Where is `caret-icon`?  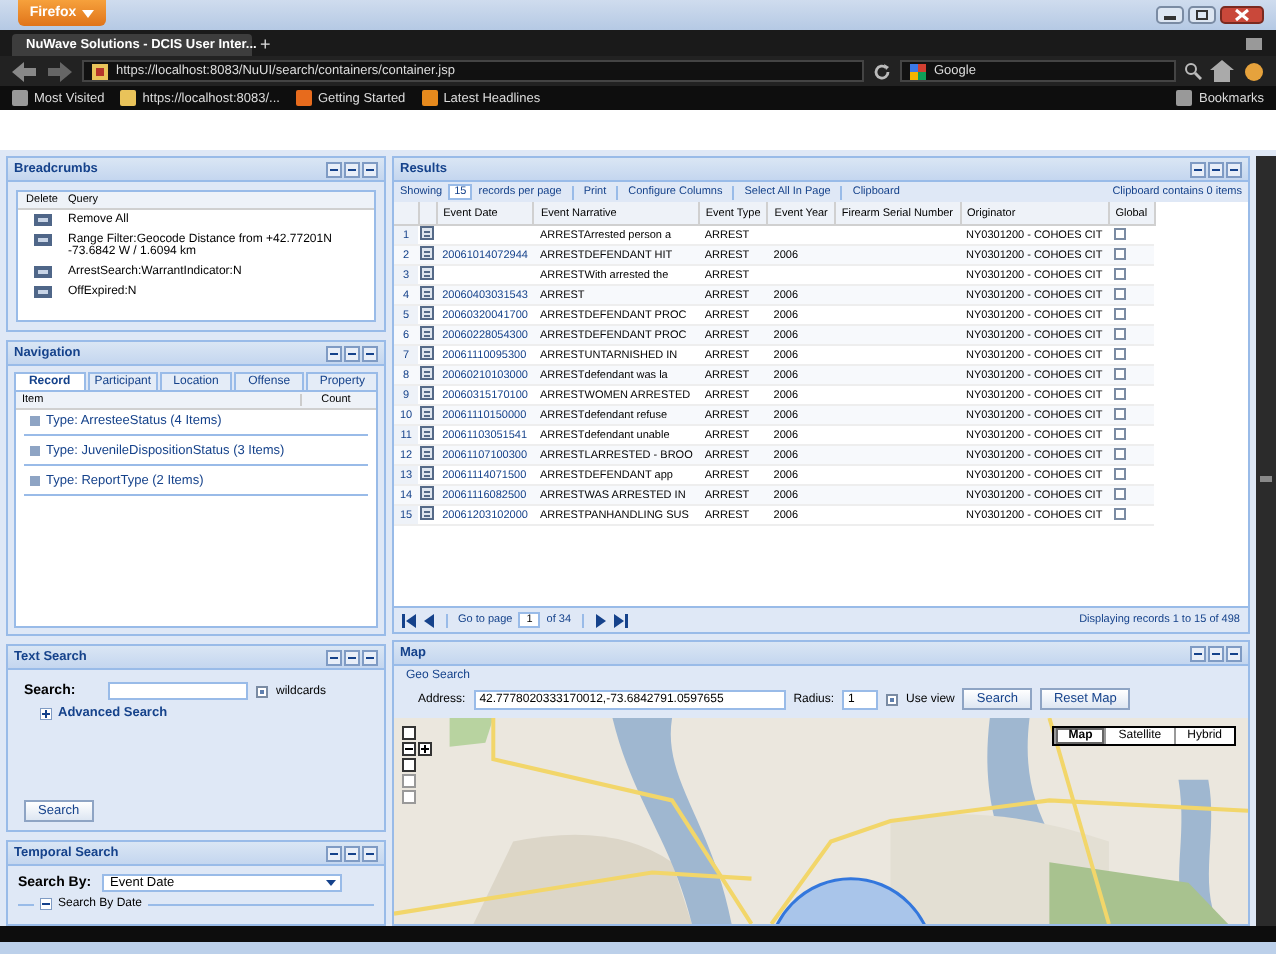 caret-icon is located at coordinates (88, 13).